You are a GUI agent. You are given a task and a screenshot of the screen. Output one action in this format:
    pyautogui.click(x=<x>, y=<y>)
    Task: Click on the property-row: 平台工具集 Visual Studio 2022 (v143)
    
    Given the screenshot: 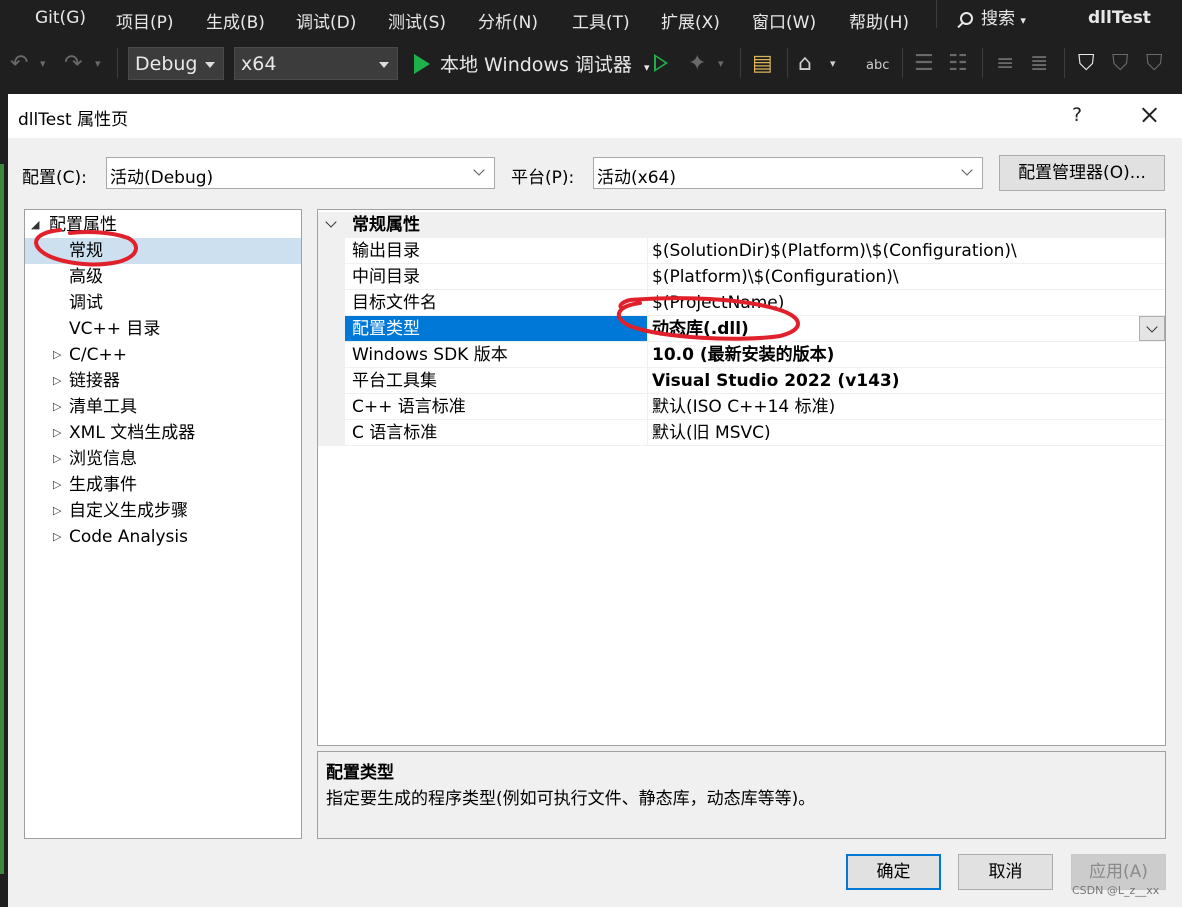 What is the action you would take?
    pyautogui.click(x=741, y=381)
    